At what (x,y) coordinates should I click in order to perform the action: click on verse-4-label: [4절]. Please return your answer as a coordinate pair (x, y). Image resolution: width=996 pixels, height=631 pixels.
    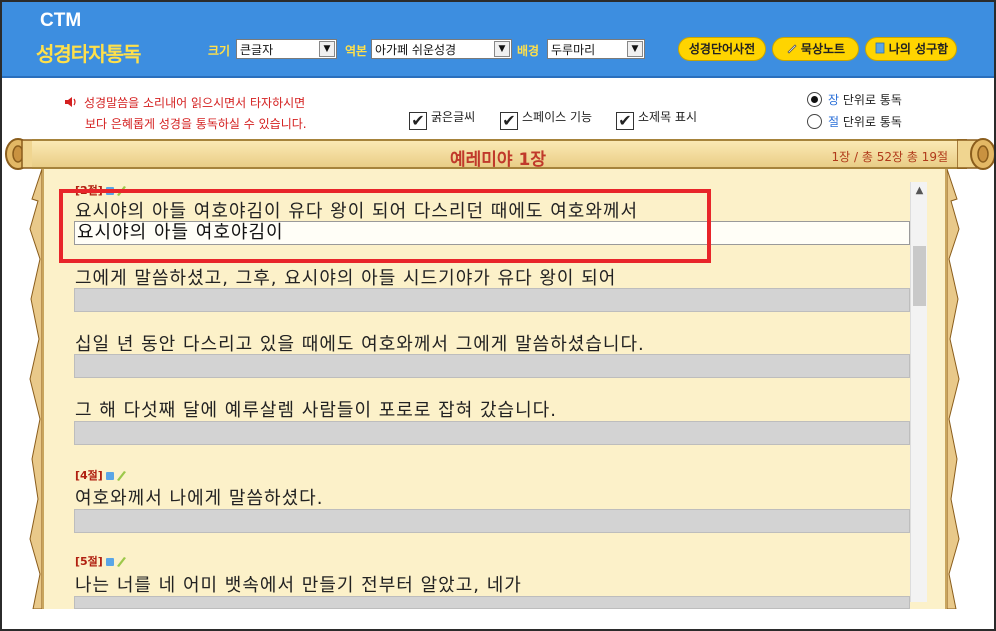
    Looking at the image, I should click on (101, 475).